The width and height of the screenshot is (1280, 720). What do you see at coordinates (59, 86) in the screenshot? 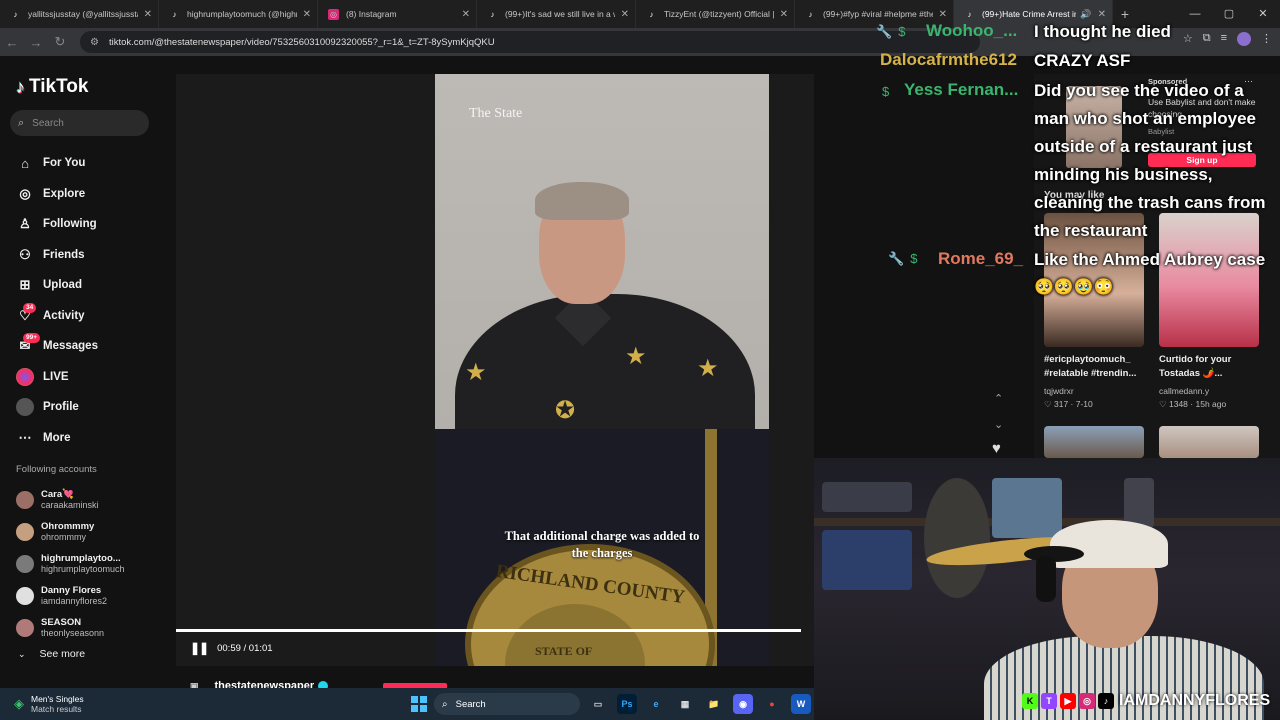
I see `logo-text: TikTok` at bounding box center [59, 86].